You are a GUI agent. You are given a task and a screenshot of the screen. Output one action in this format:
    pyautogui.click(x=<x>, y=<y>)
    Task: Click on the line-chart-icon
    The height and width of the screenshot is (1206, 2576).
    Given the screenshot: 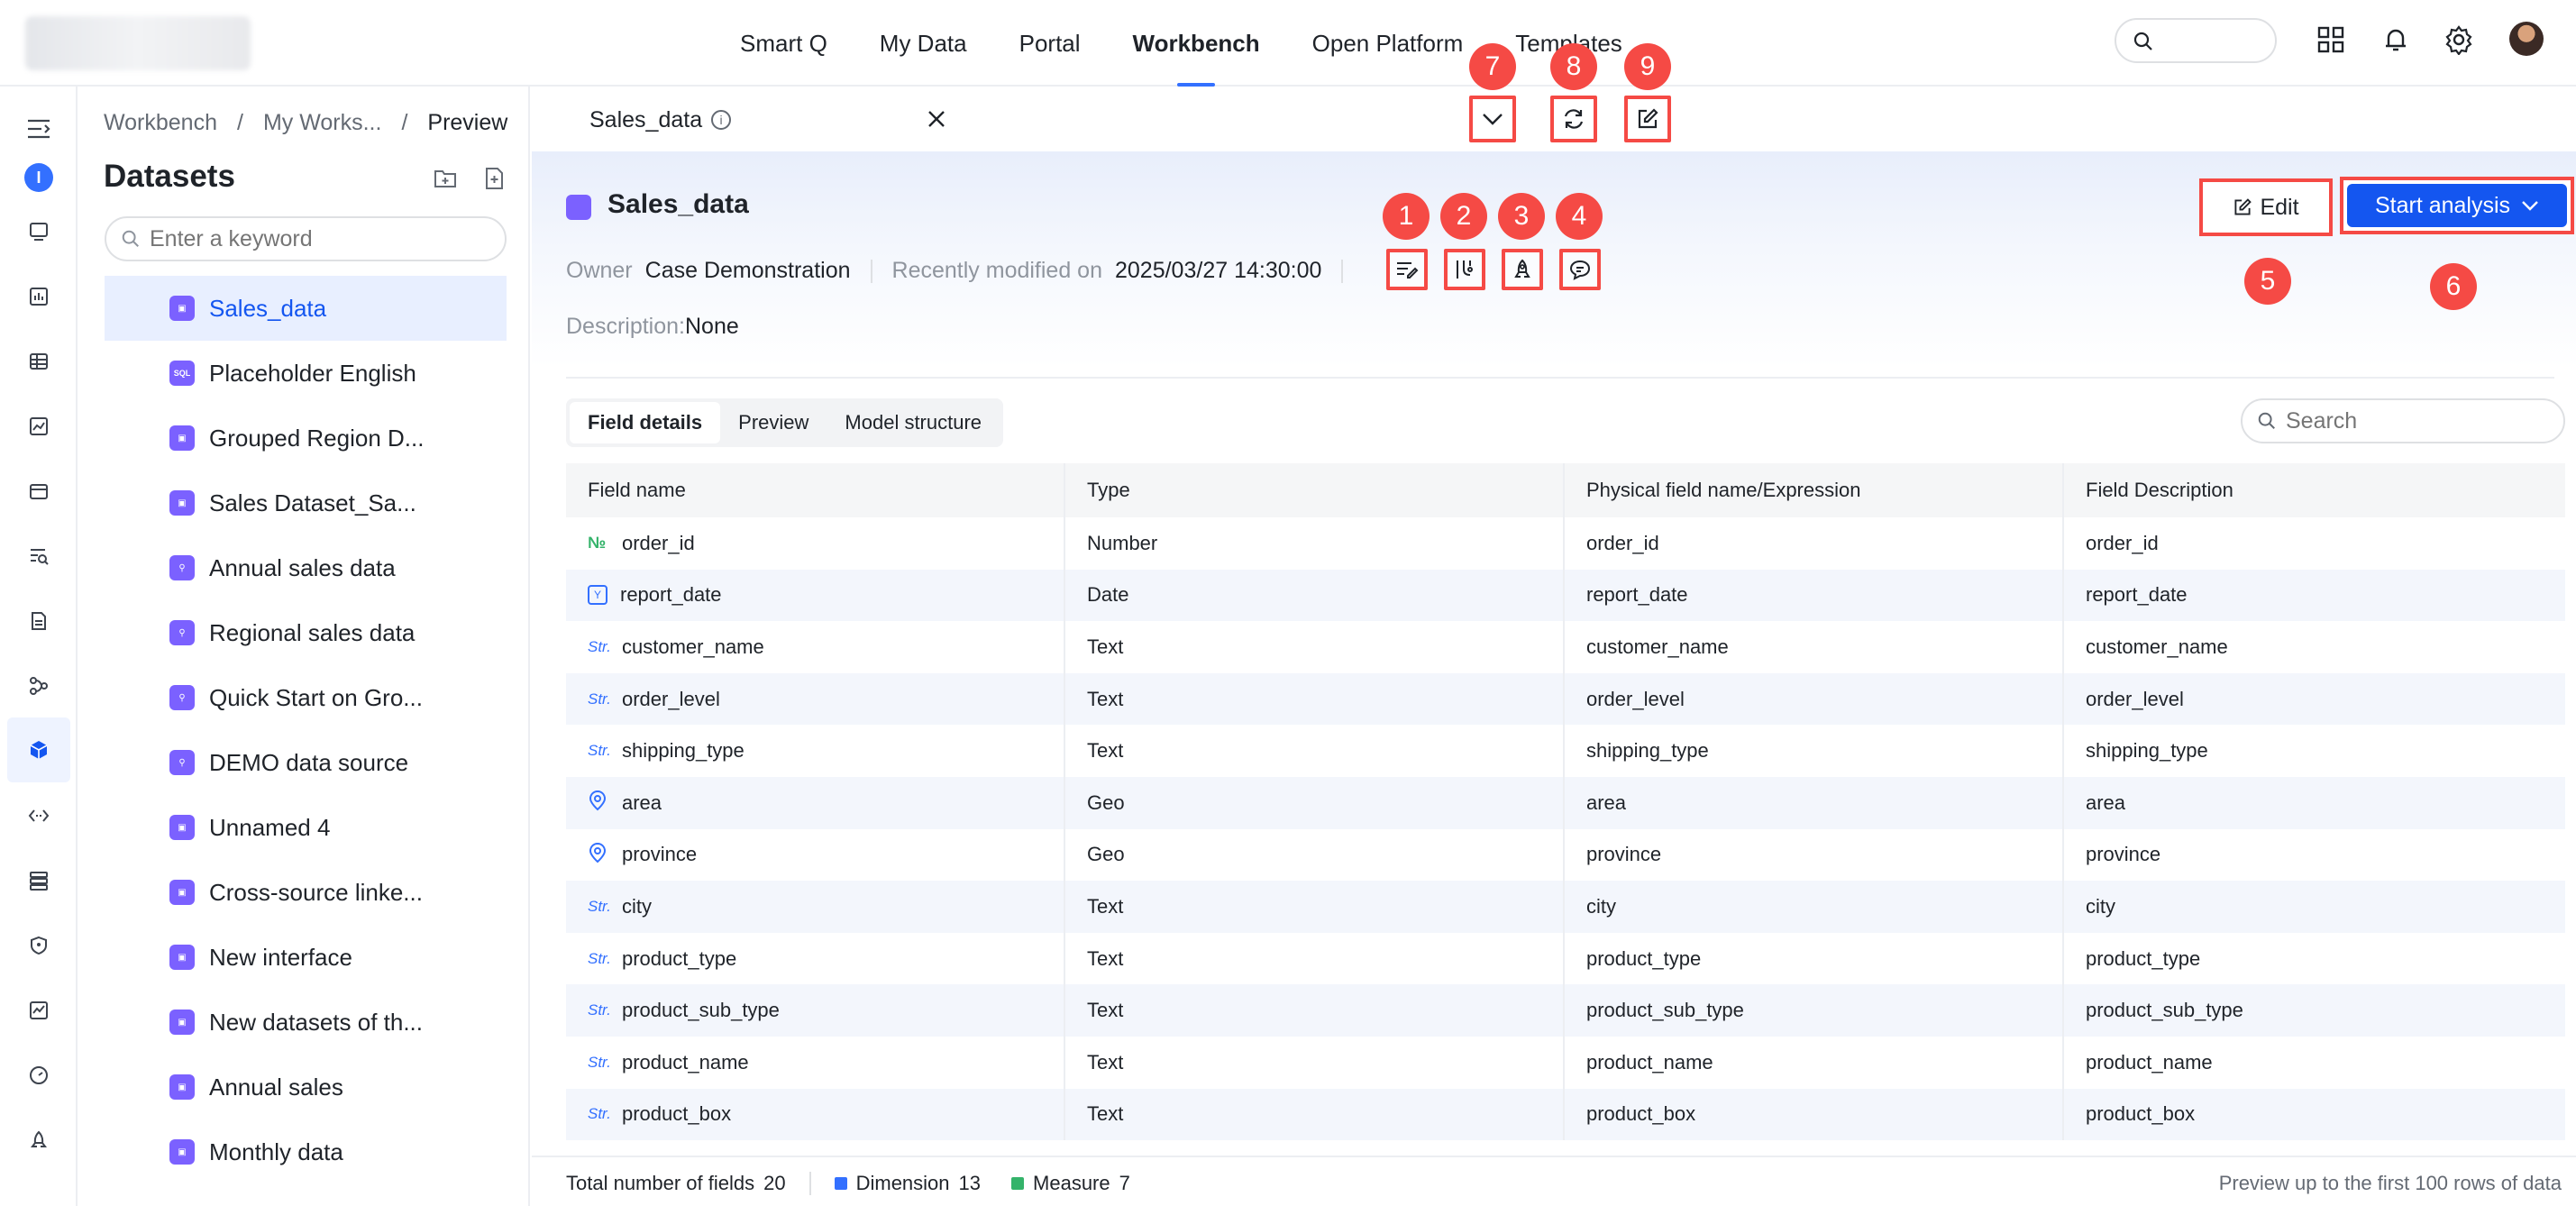 What is the action you would take?
    pyautogui.click(x=38, y=426)
    